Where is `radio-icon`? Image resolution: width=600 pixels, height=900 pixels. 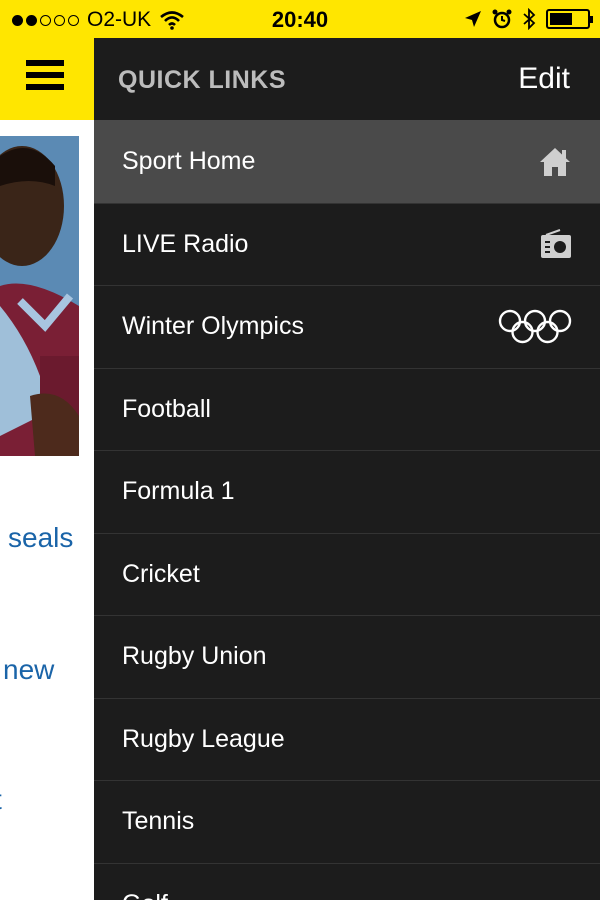 radio-icon is located at coordinates (556, 244).